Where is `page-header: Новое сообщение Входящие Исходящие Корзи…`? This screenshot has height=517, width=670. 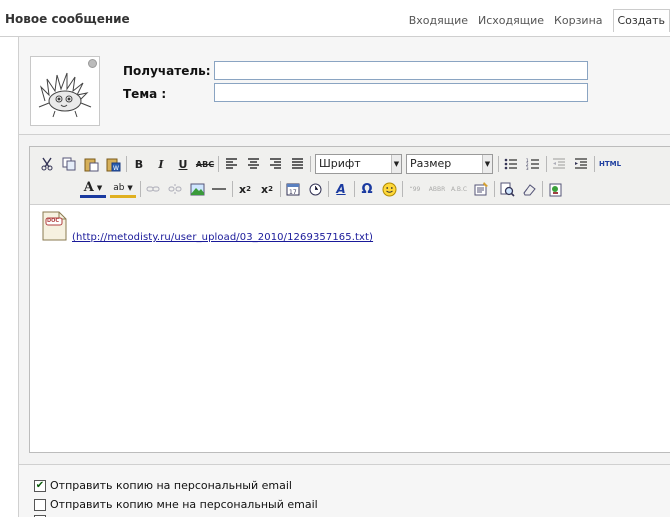
page-header: Новое сообщение Входящие Исходящие Корзи… is located at coordinates (335, 19).